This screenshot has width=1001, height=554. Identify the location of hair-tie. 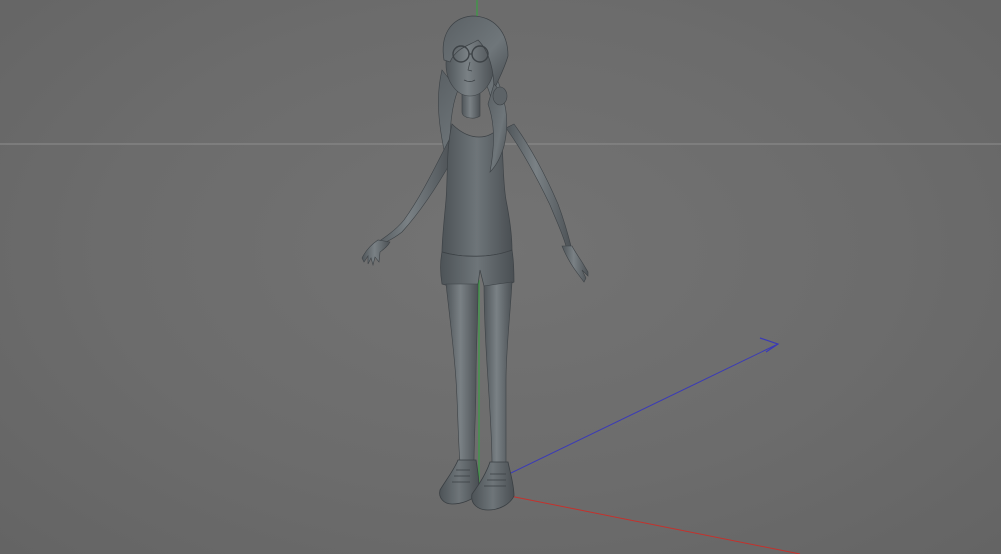
(500, 96).